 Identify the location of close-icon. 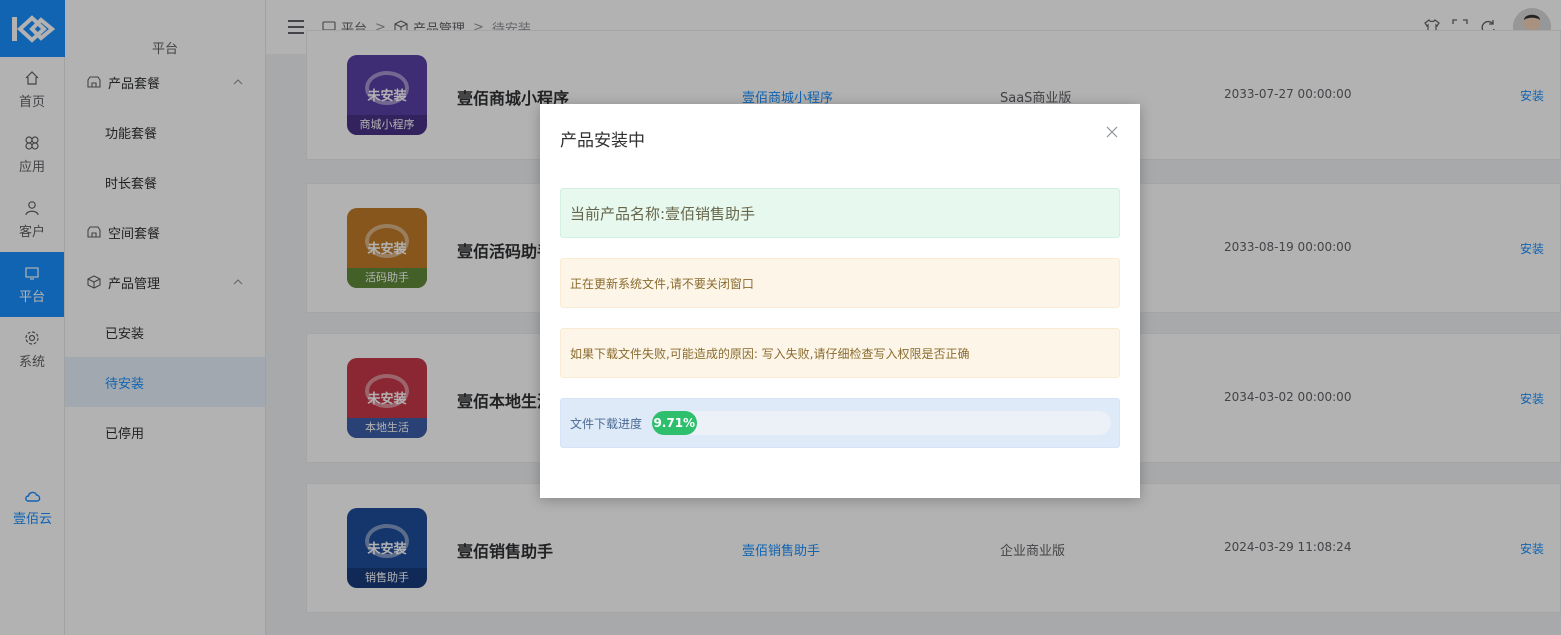
(1112, 132).